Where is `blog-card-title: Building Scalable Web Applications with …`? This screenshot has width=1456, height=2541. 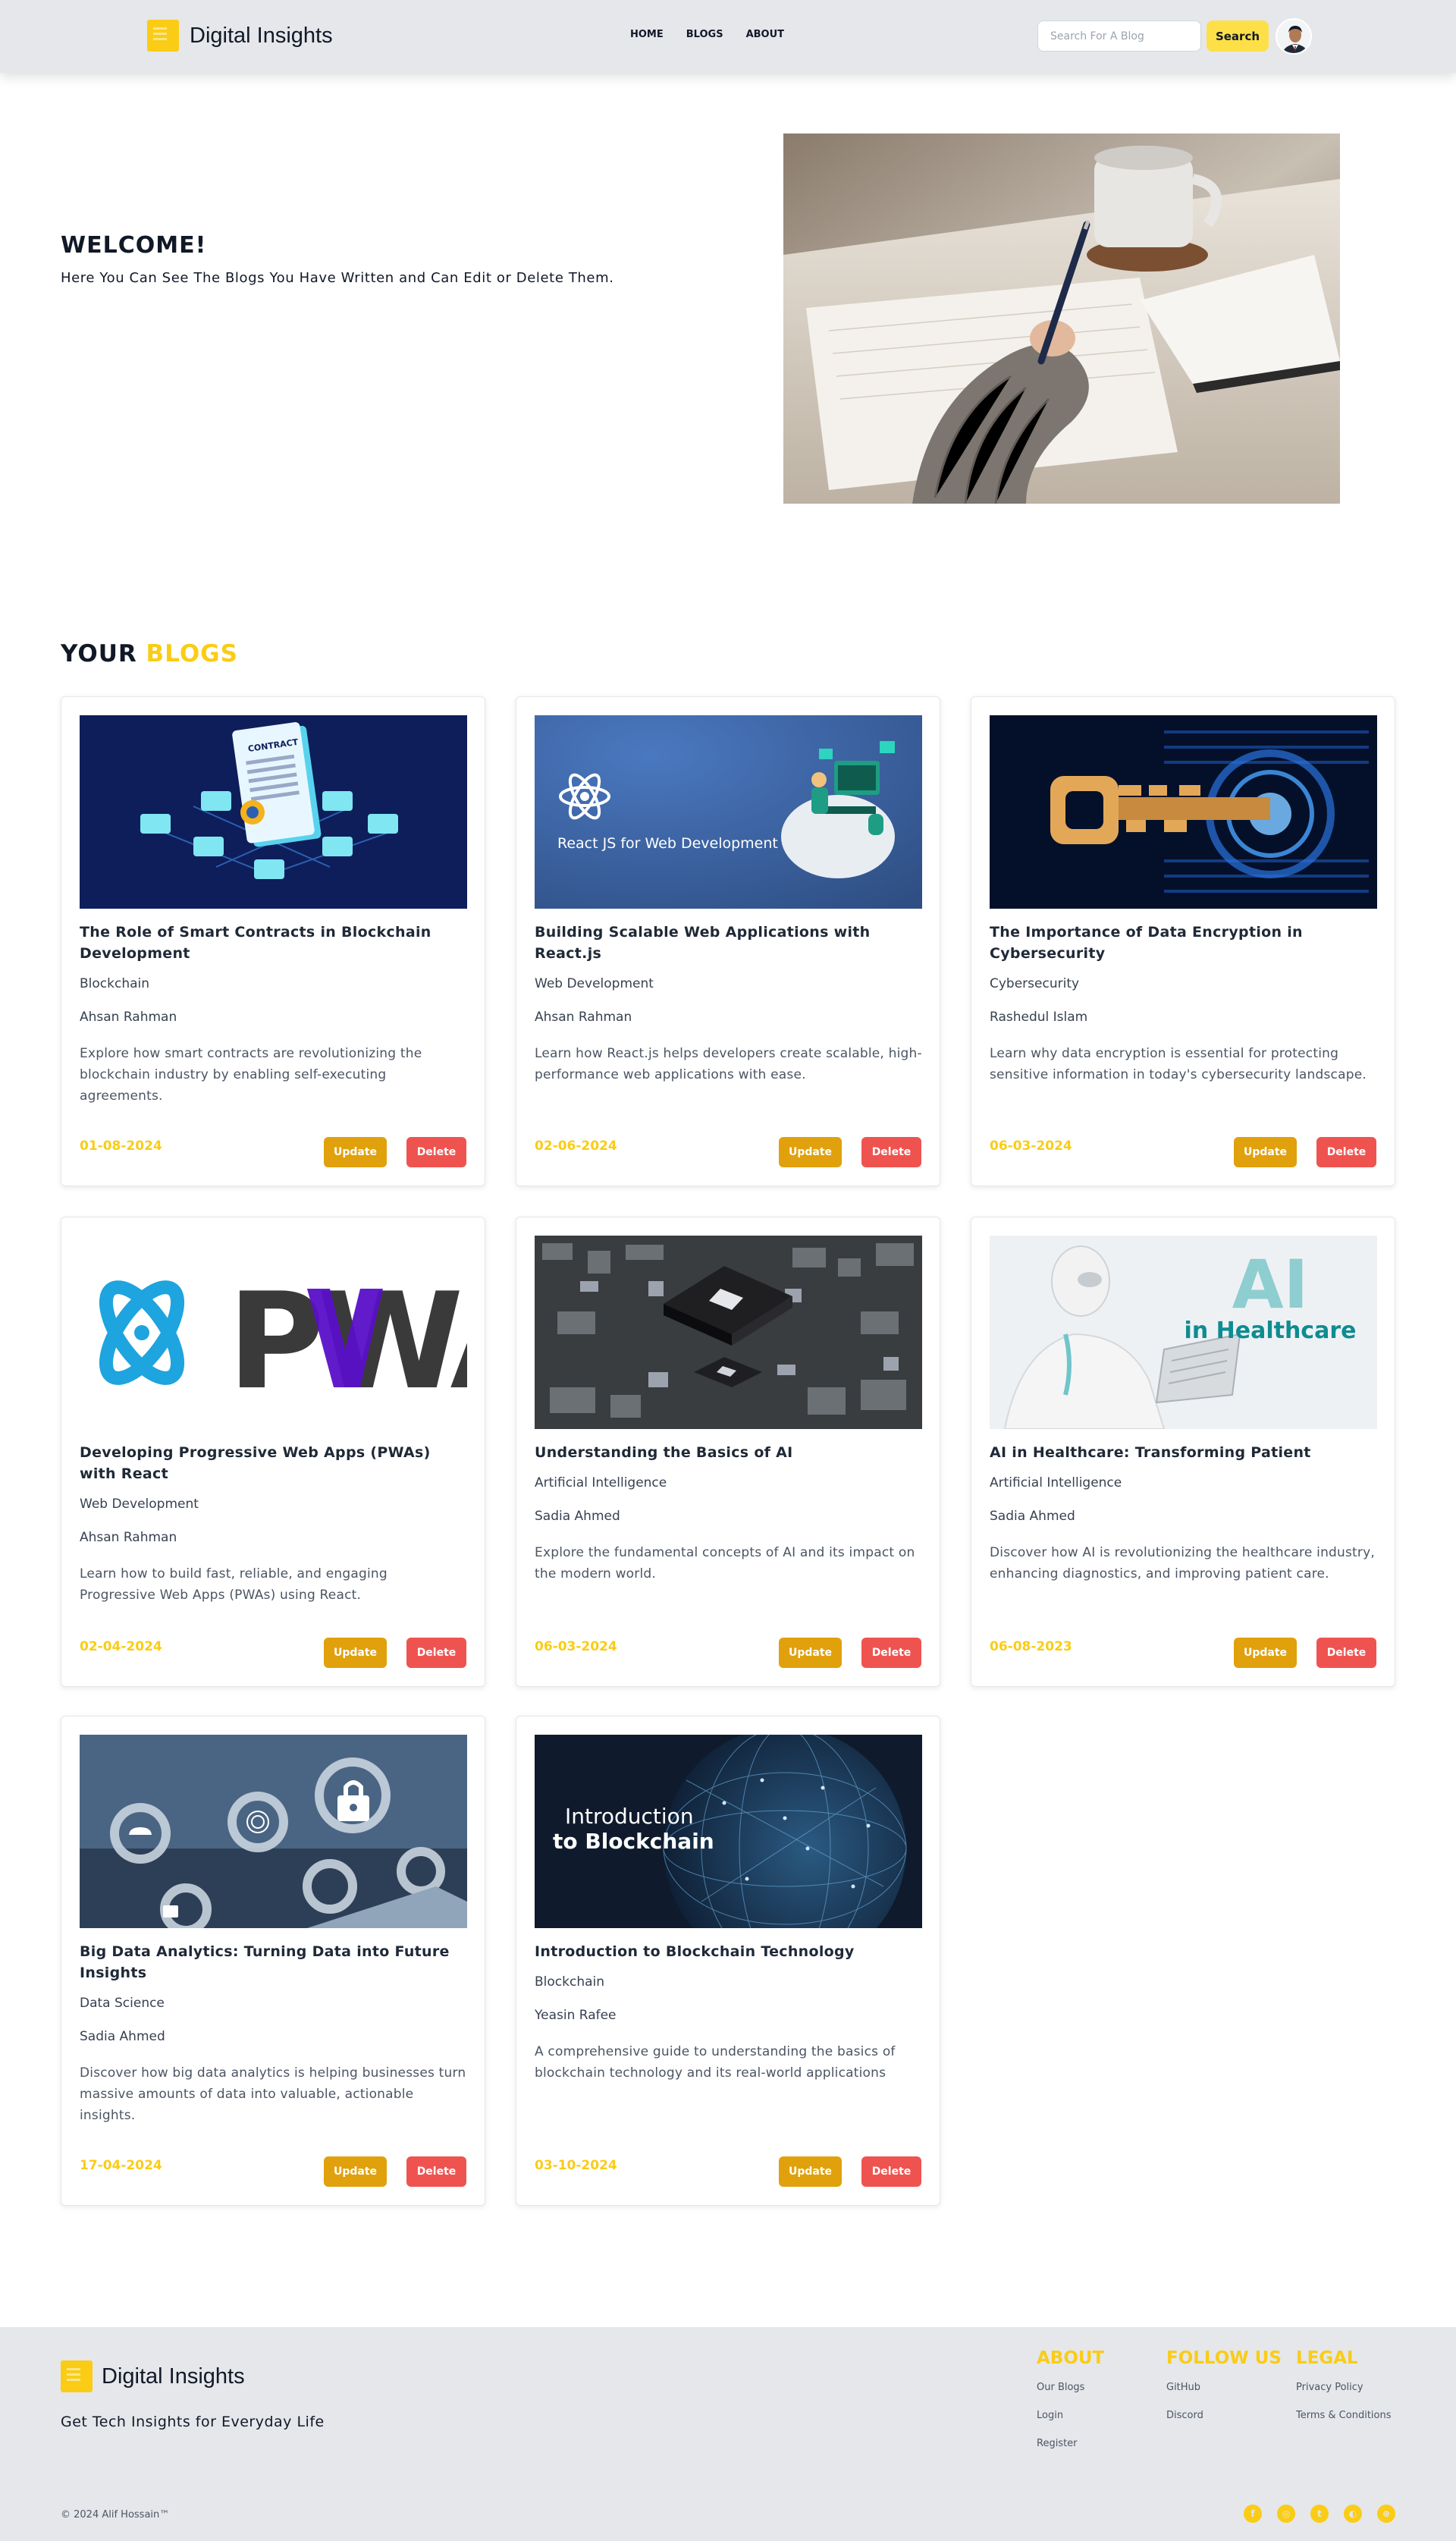 blog-card-title: Building Scalable Web Applications with … is located at coordinates (728, 943).